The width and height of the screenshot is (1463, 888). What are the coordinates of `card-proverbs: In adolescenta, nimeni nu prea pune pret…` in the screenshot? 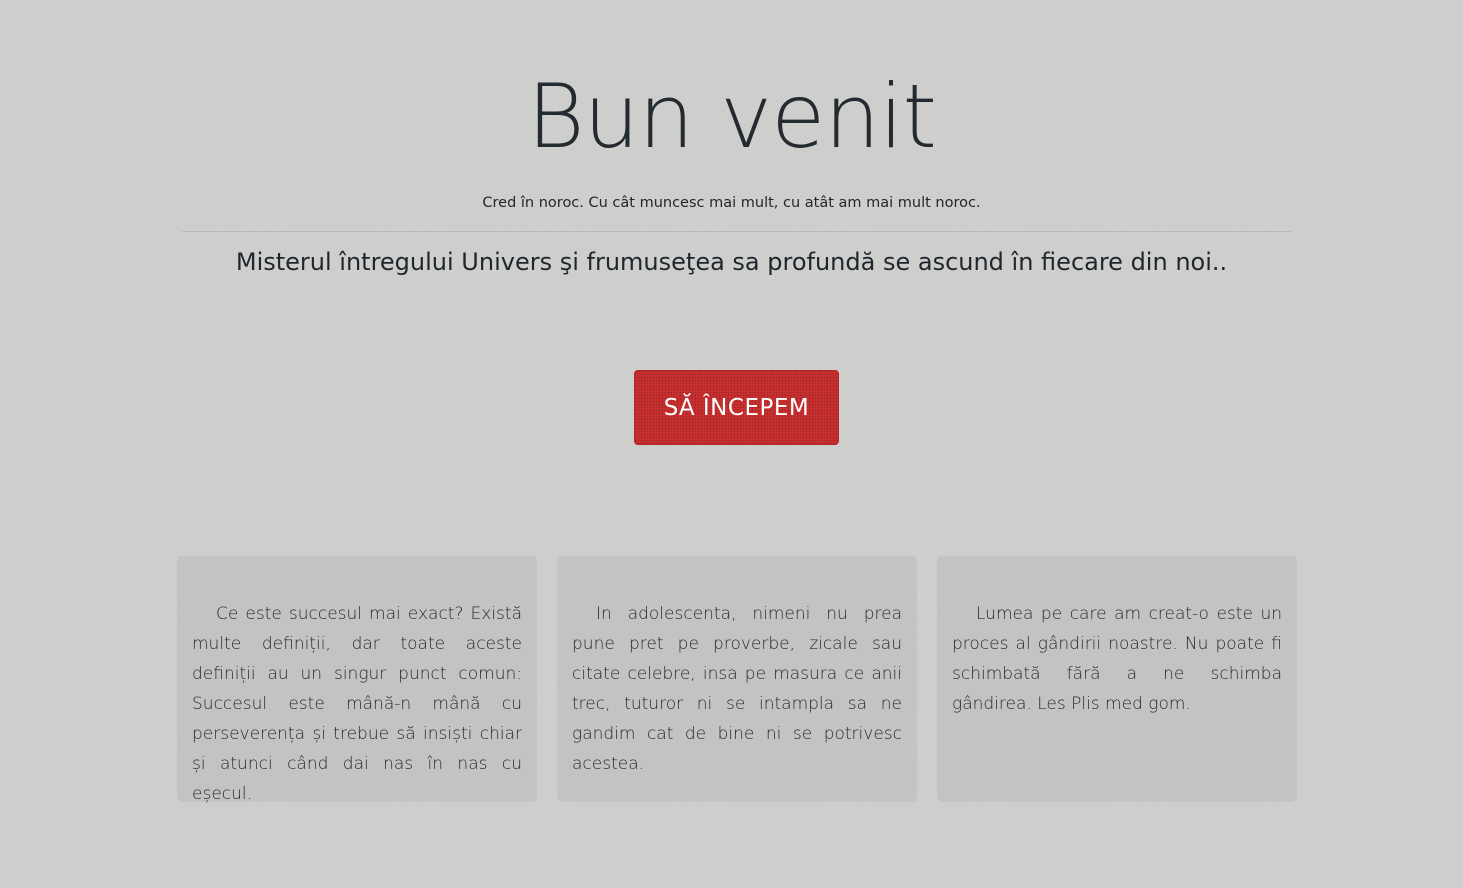 It's located at (737, 679).